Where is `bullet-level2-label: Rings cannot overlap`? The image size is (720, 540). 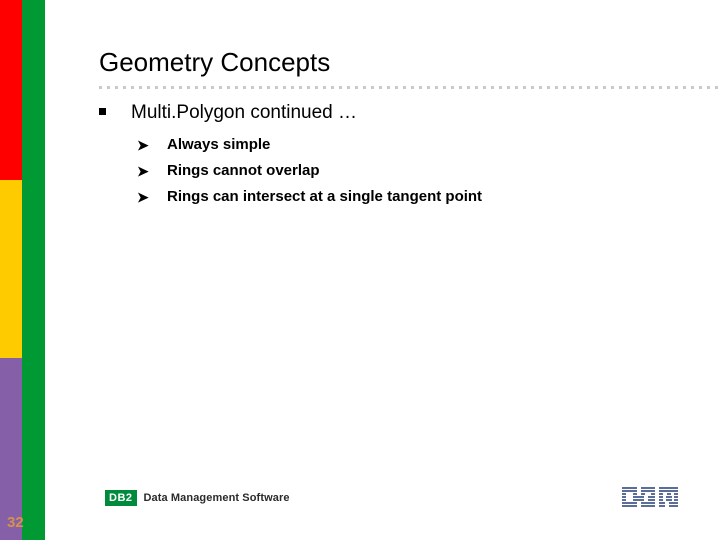 bullet-level2-label: Rings cannot overlap is located at coordinates (243, 170).